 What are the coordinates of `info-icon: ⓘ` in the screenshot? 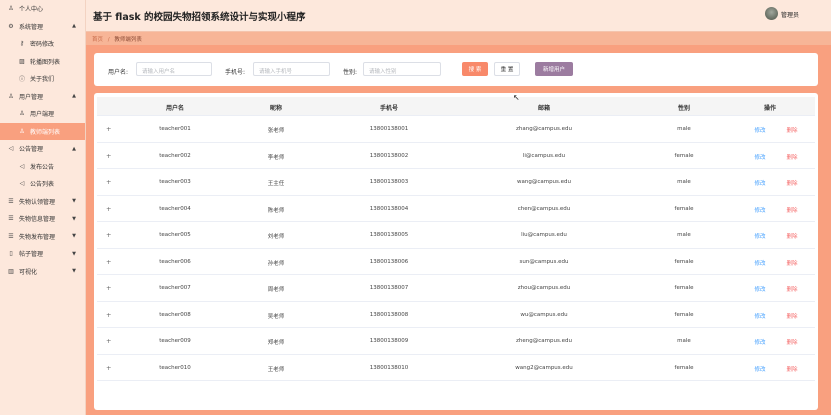 It's located at (21, 80).